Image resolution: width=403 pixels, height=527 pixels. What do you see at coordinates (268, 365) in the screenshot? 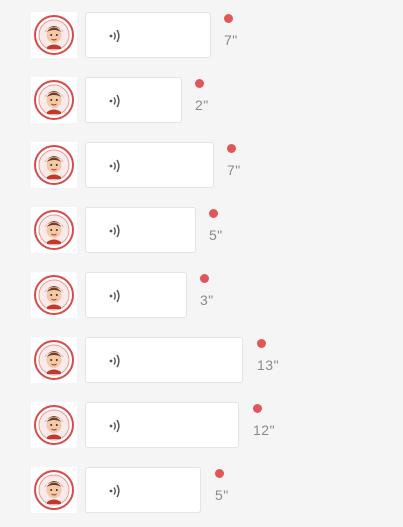
I see `voice-duration: 13"` at bounding box center [268, 365].